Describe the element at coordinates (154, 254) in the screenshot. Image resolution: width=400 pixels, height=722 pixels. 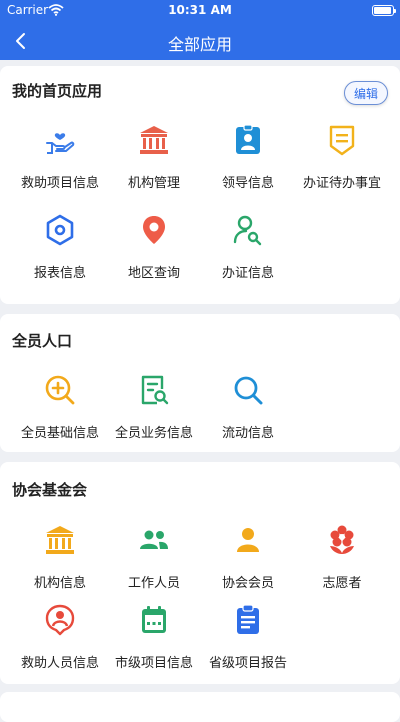
I see `app-item: 地区查询` at that location.